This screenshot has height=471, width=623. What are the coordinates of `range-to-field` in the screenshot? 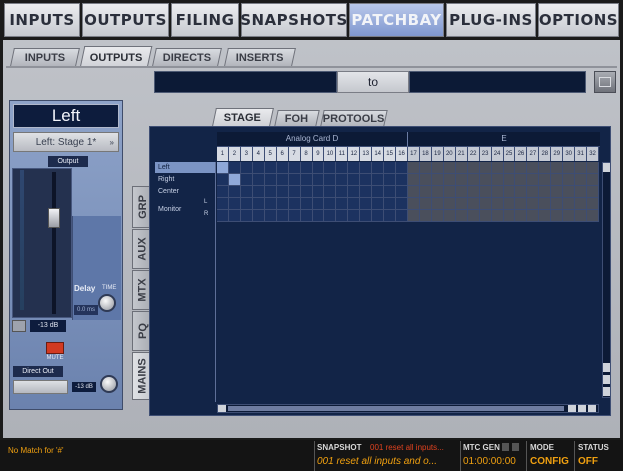 It's located at (497, 82).